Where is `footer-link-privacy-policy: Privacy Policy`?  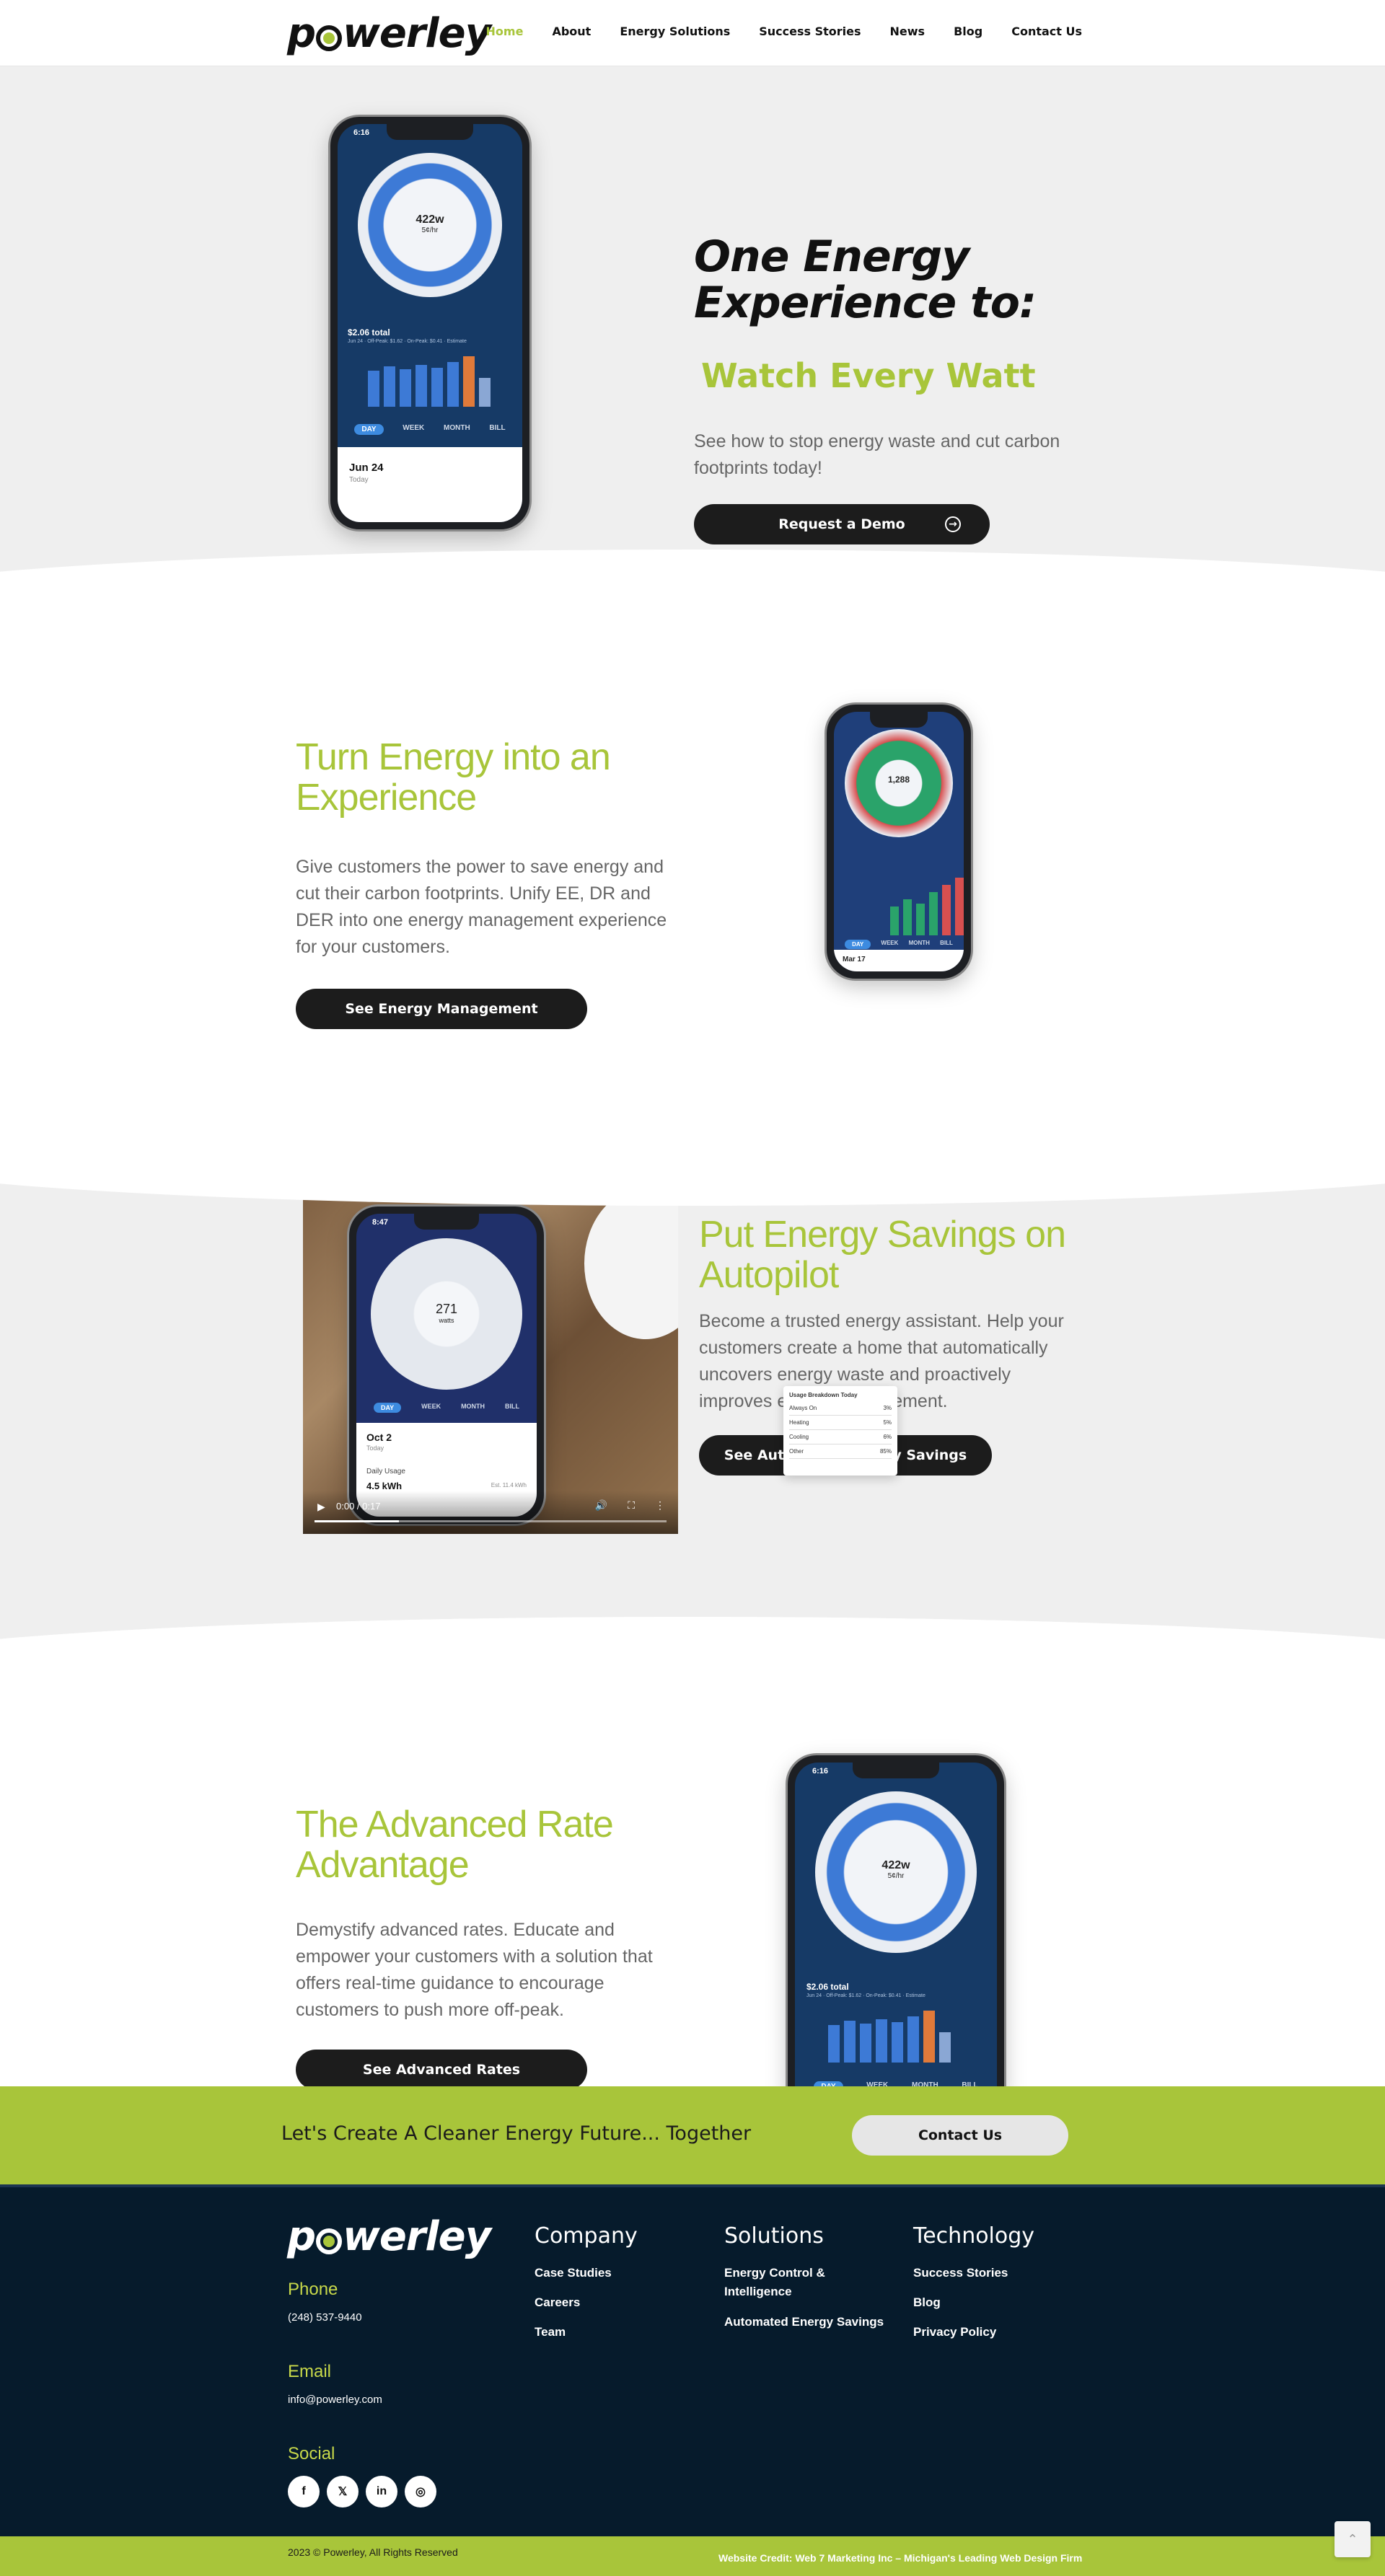 footer-link-privacy-policy: Privacy Policy is located at coordinates (954, 2332).